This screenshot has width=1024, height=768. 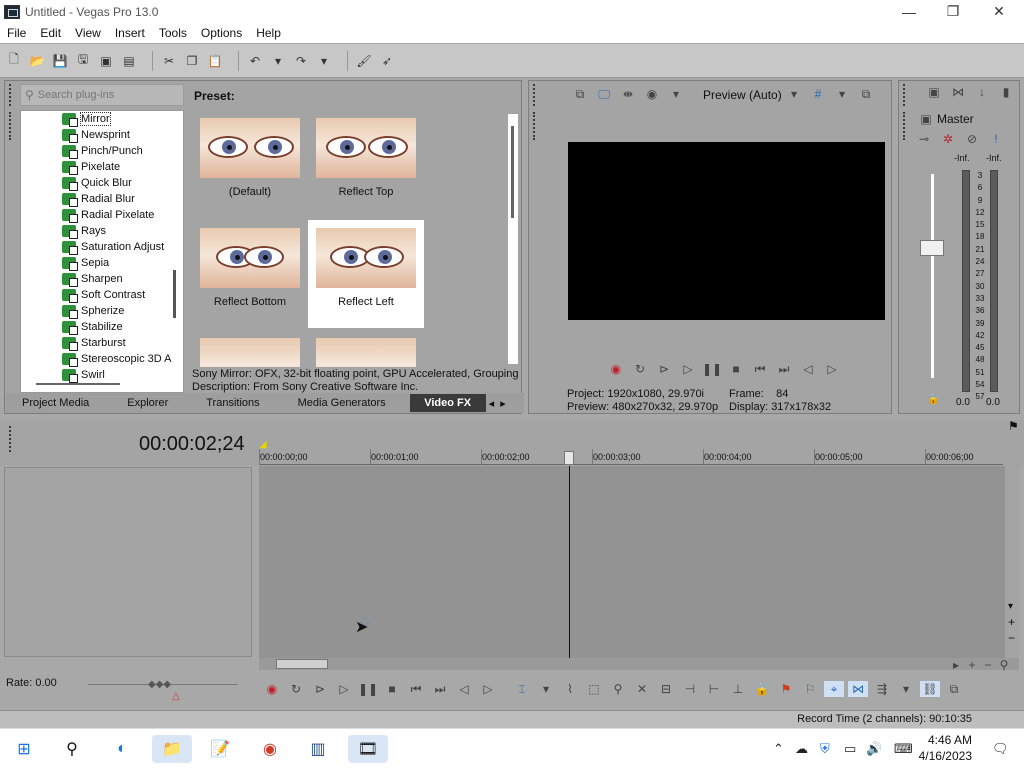 I want to click on edit-tool-dropdown-icon: ▾, so click(x=546, y=689).